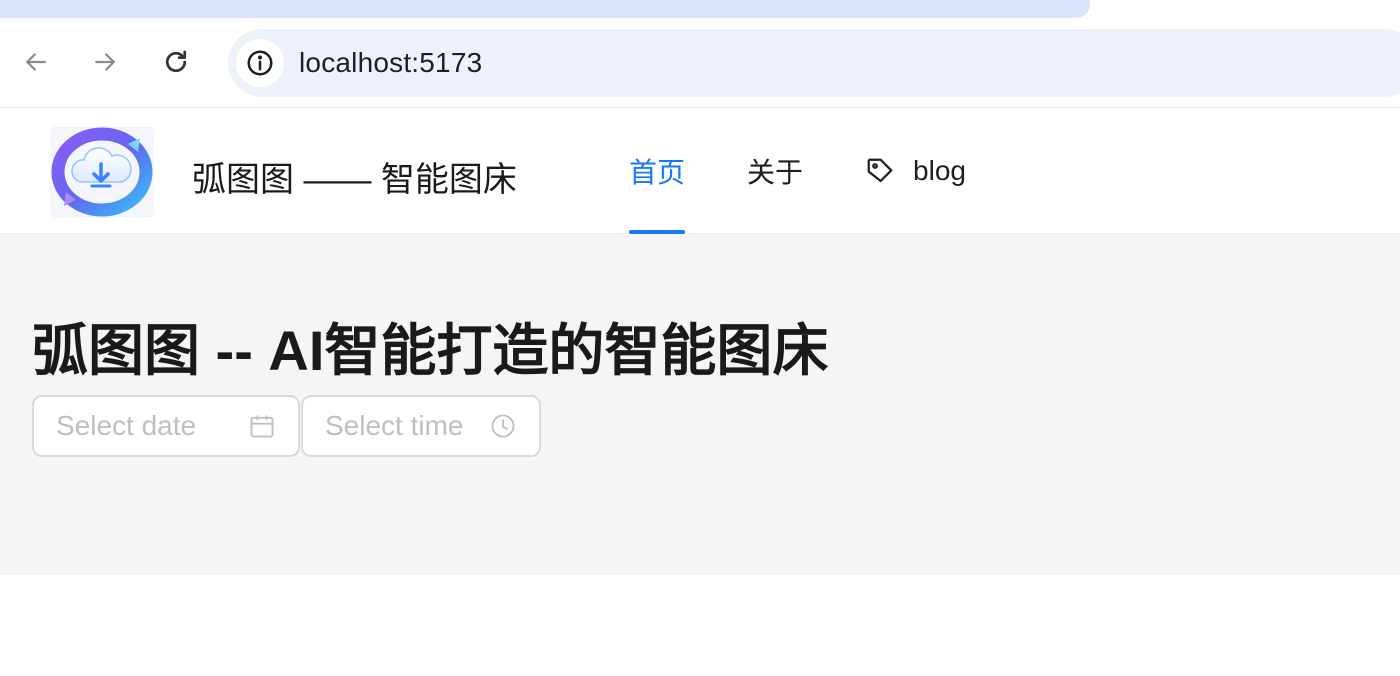  I want to click on tab-strip, so click(700, 9).